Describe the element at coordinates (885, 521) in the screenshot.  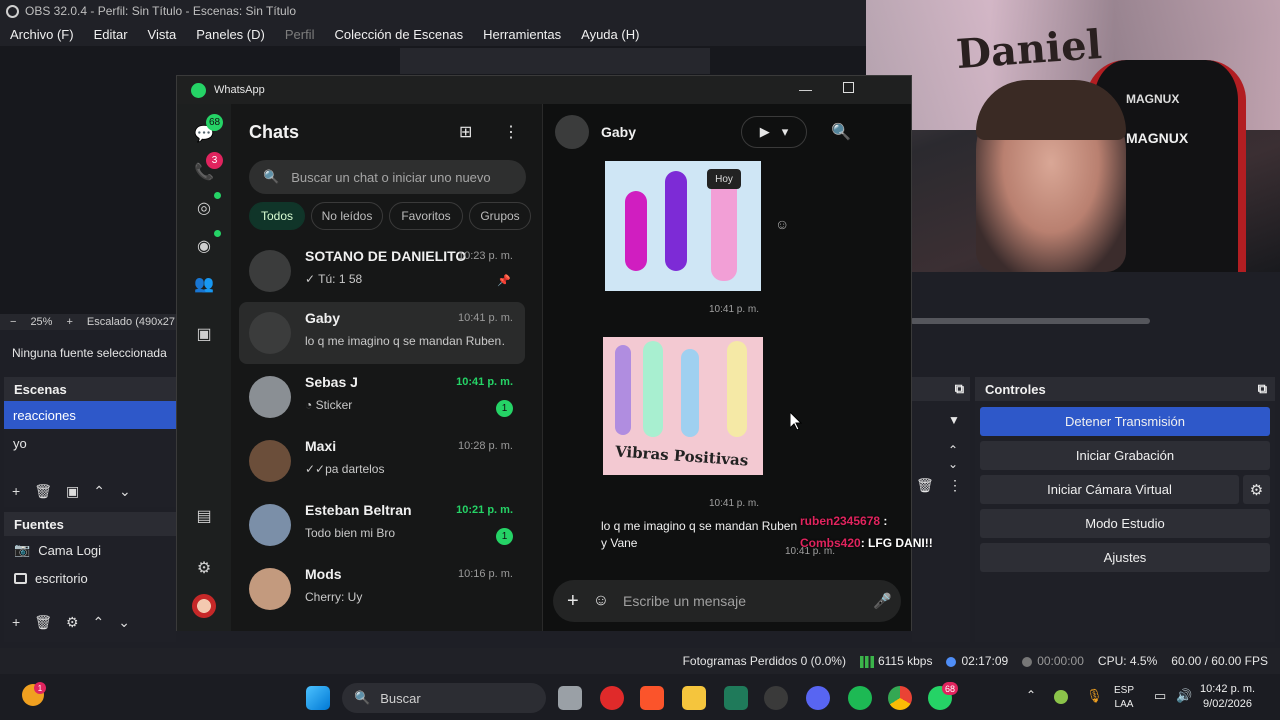
I see `chat-message: :` at that location.